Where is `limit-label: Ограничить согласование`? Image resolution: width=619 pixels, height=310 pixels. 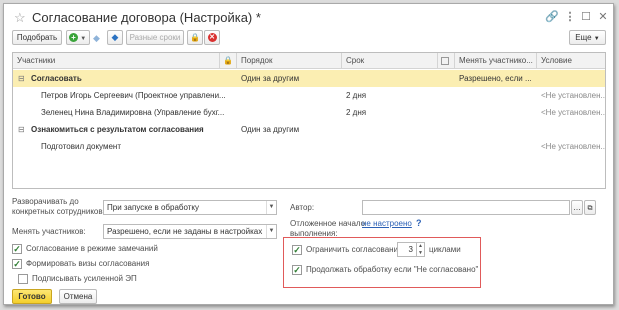 limit-label: Ограничить согласование is located at coordinates (354, 249).